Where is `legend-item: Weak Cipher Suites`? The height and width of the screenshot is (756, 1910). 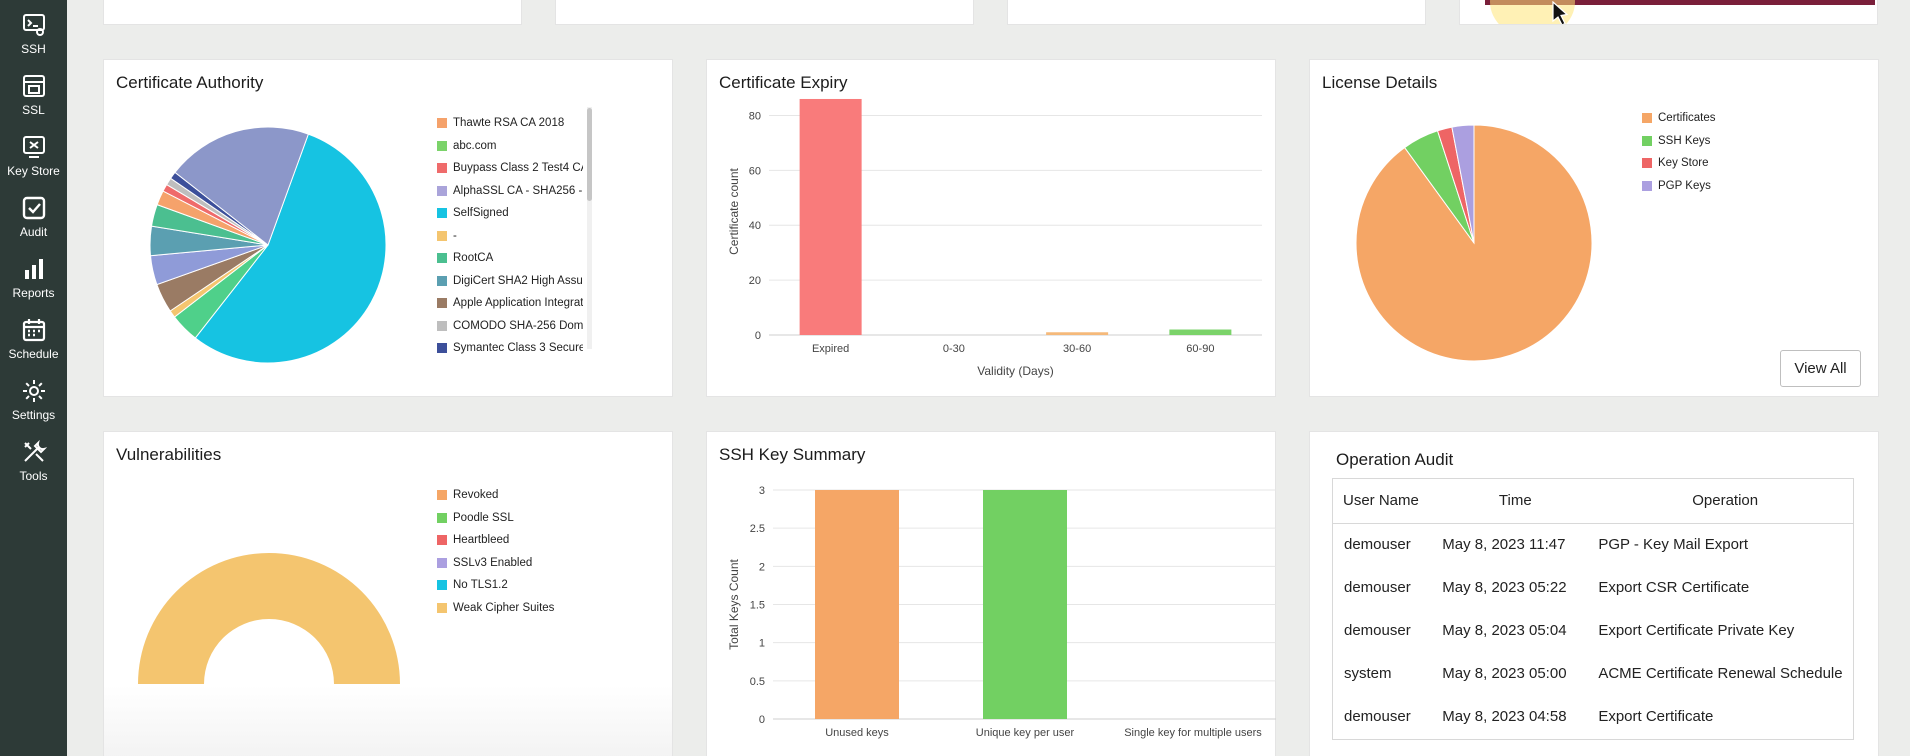
legend-item: Weak Cipher Suites is located at coordinates (537, 608).